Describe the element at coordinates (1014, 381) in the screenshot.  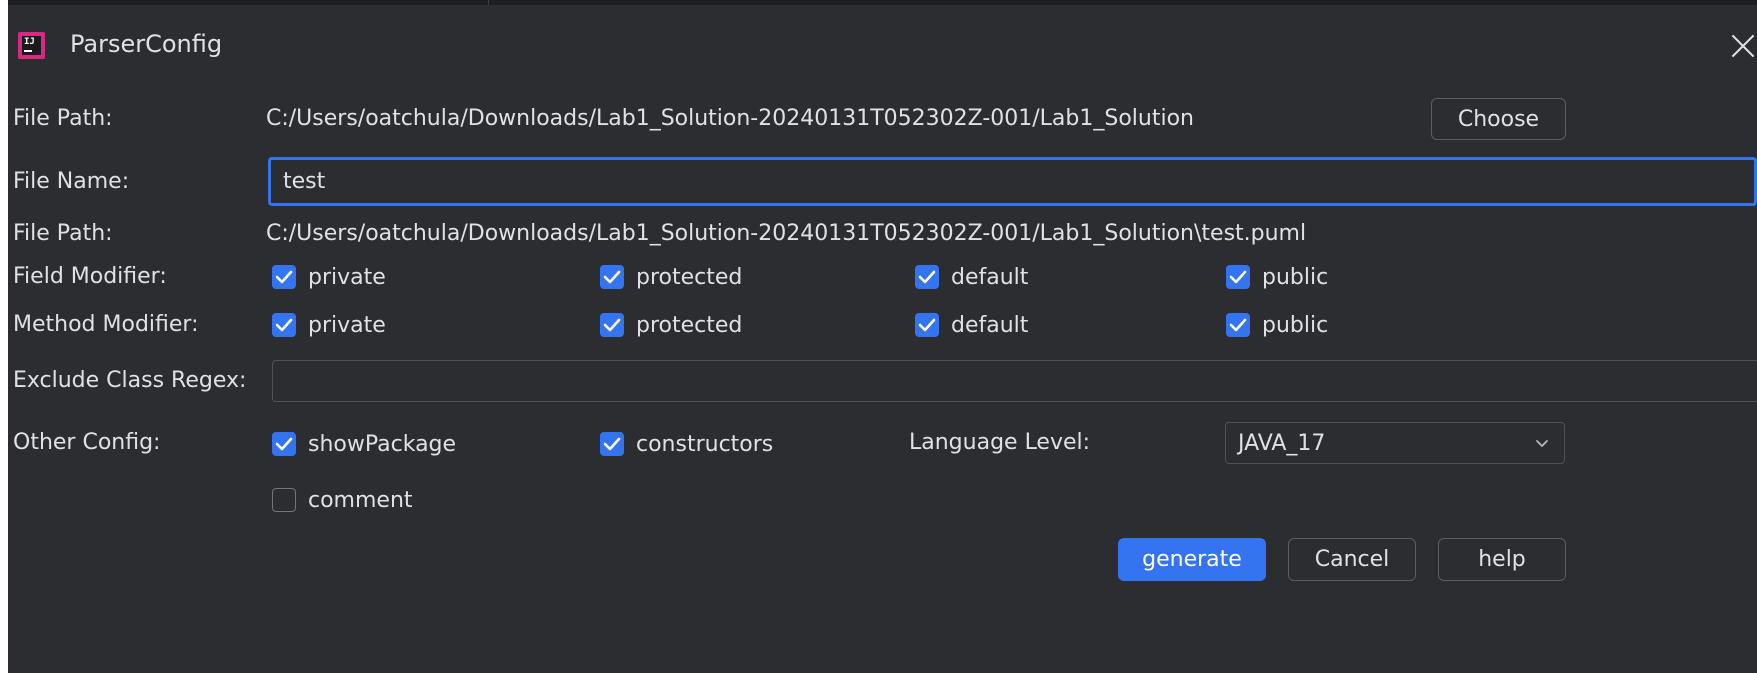
I see `exclude-regex-input` at that location.